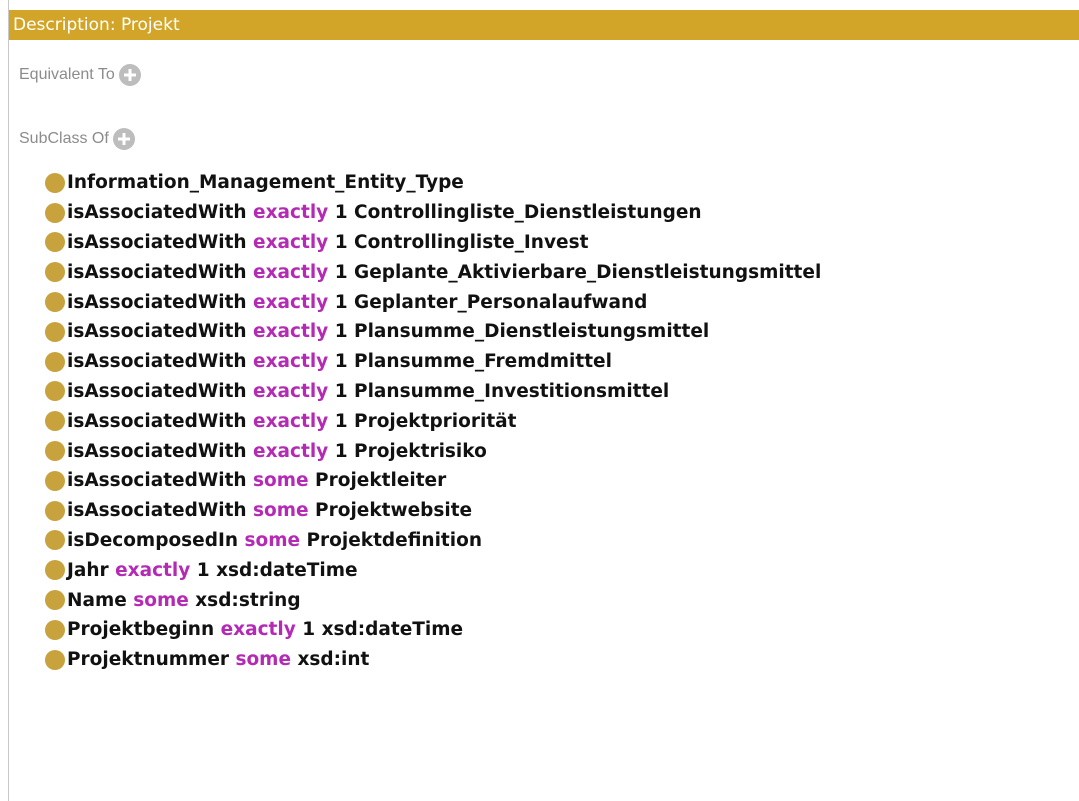  What do you see at coordinates (544, 25) in the screenshot?
I see `panel-header: Description: Projekt` at bounding box center [544, 25].